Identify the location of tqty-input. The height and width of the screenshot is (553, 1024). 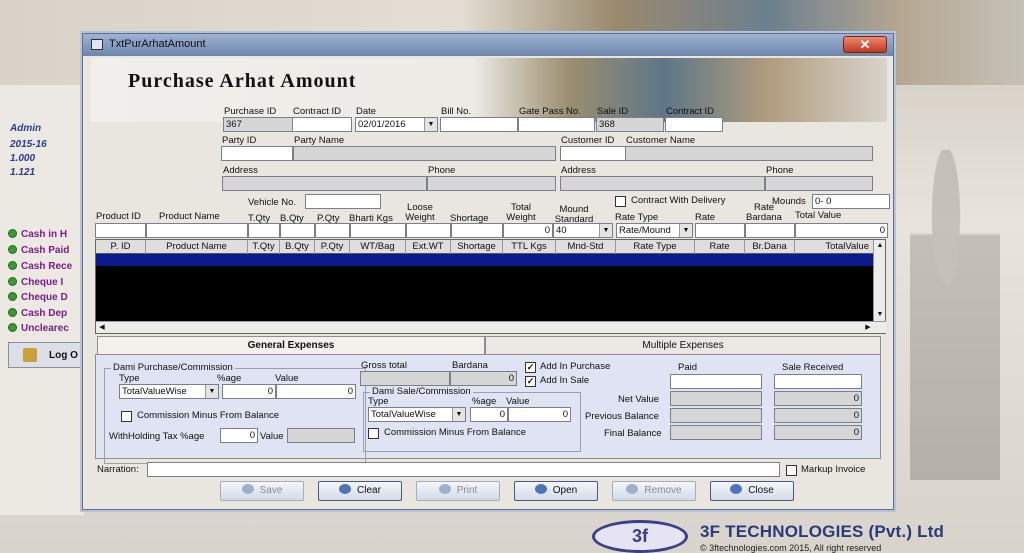
(264, 230).